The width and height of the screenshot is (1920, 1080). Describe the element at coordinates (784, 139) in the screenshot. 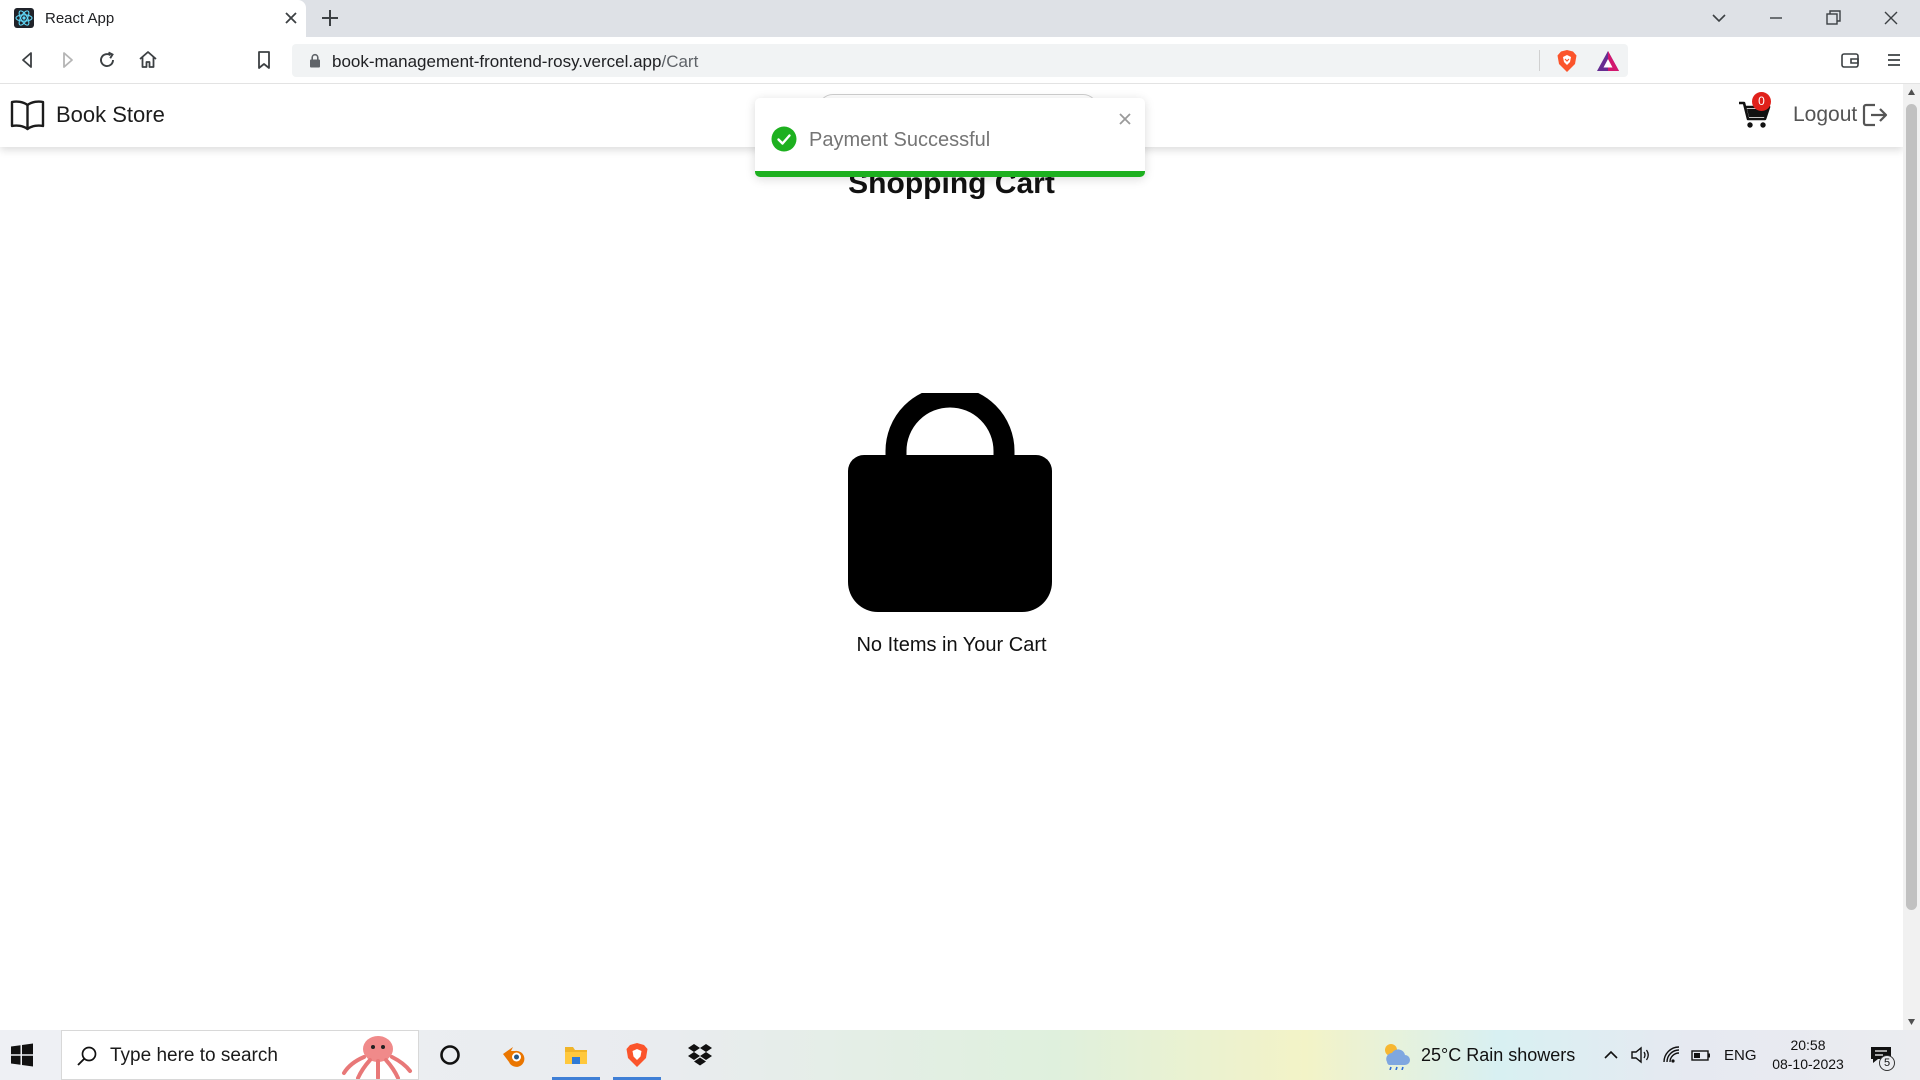

I see `check-circle-icon` at that location.